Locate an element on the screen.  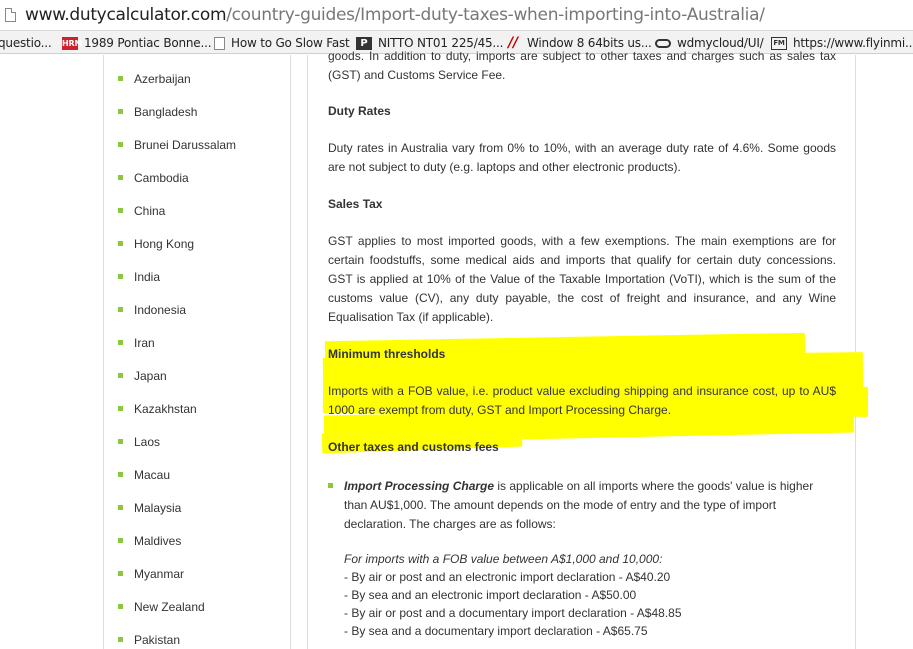
sidebar-item-country: Brunei Darussalam is located at coordinates (177, 154).